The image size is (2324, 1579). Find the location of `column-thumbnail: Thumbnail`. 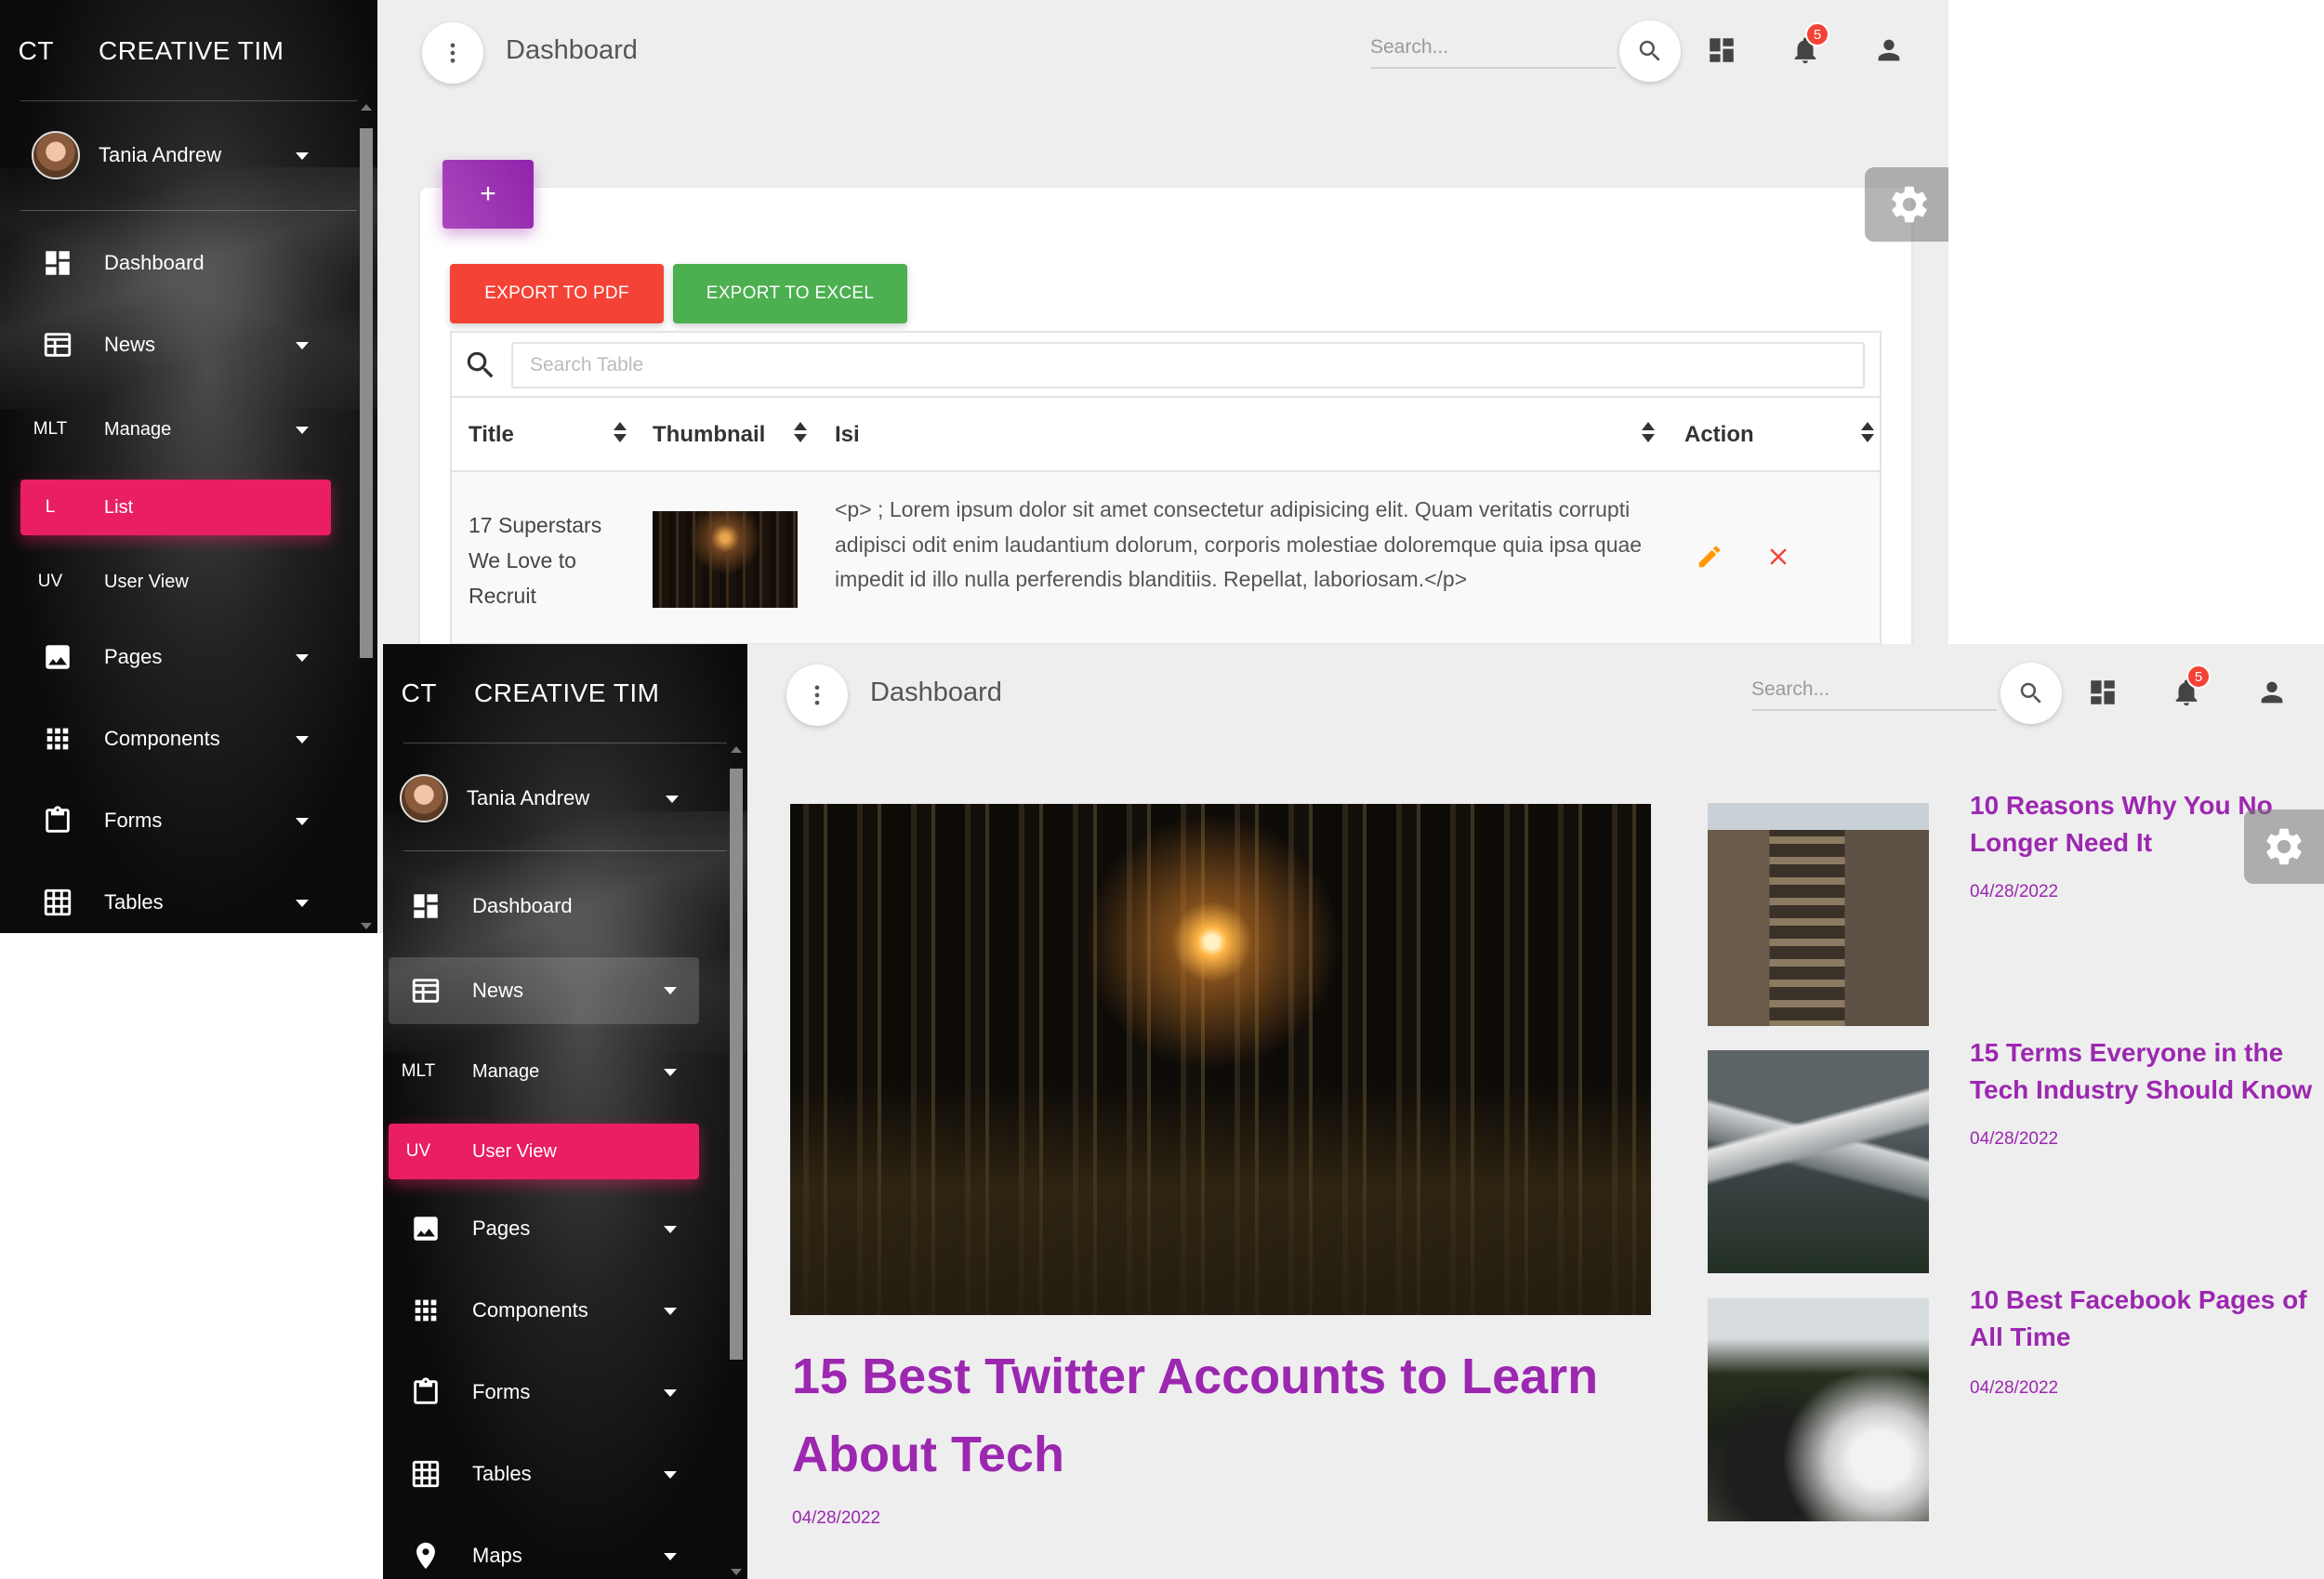

column-thumbnail: Thumbnail is located at coordinates (709, 435).